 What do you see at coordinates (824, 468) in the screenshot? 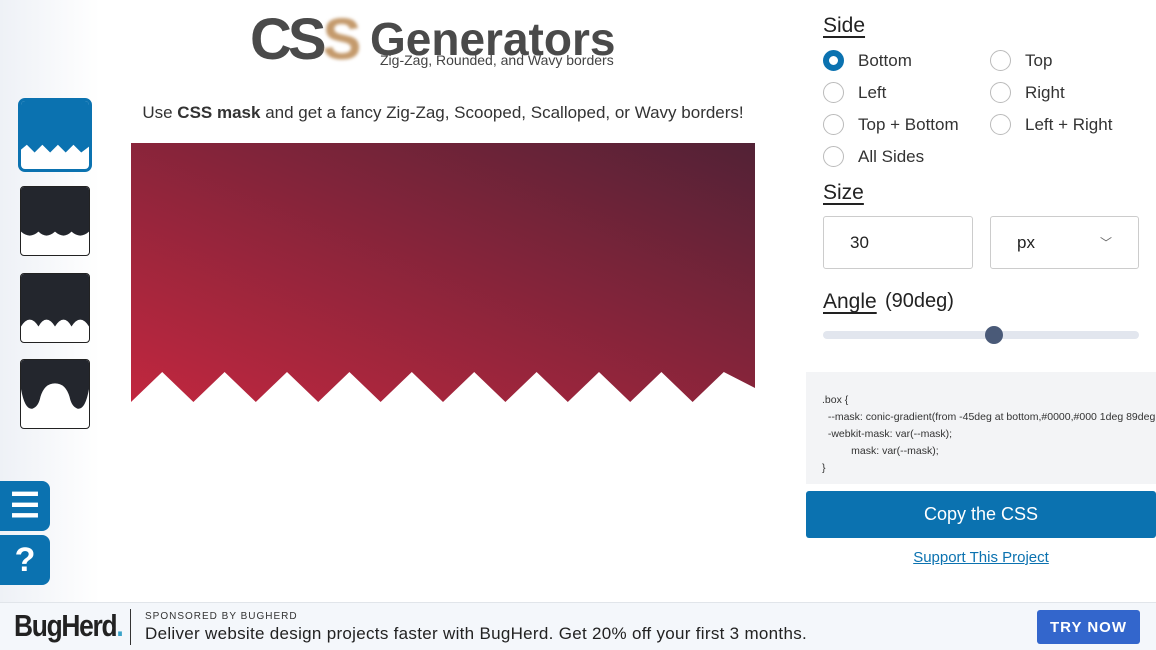
I see `code-line: }` at bounding box center [824, 468].